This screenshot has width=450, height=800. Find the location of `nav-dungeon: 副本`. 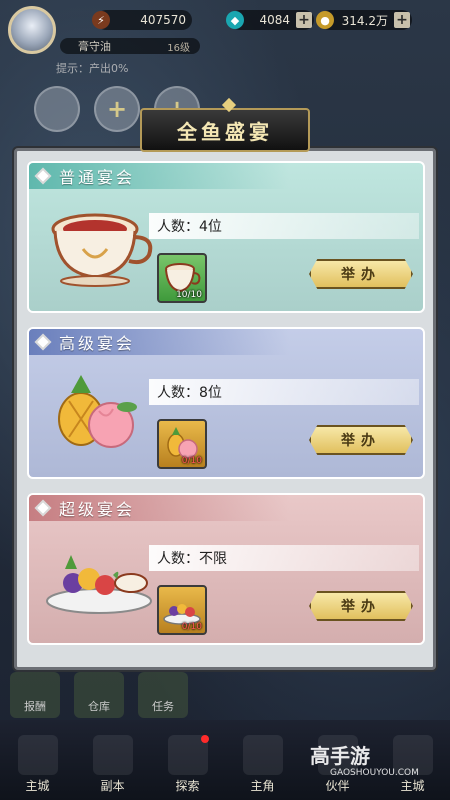

nav-dungeon: 副本 is located at coordinates (113, 764).